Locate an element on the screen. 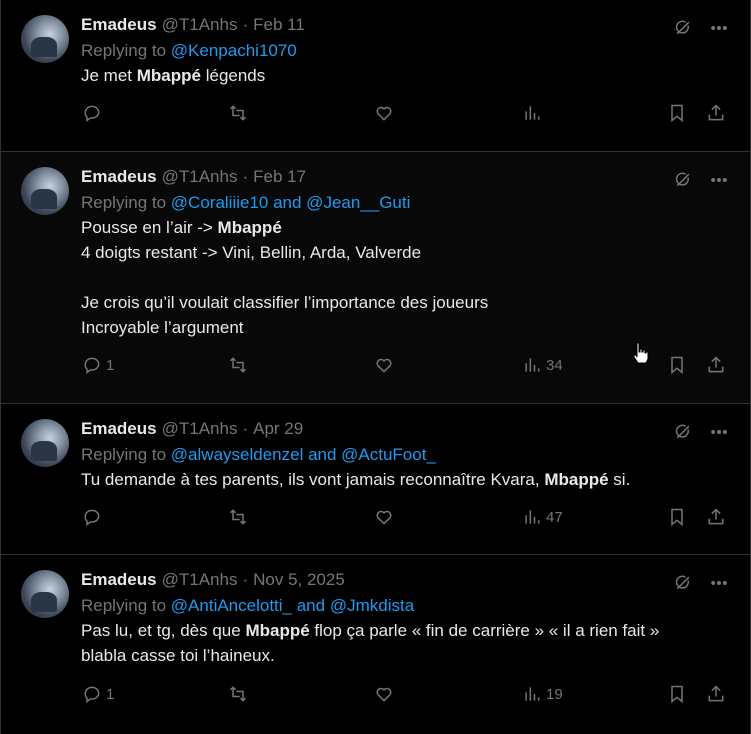 This screenshot has height=734, width=751. text-part: Je met is located at coordinates (109, 75).